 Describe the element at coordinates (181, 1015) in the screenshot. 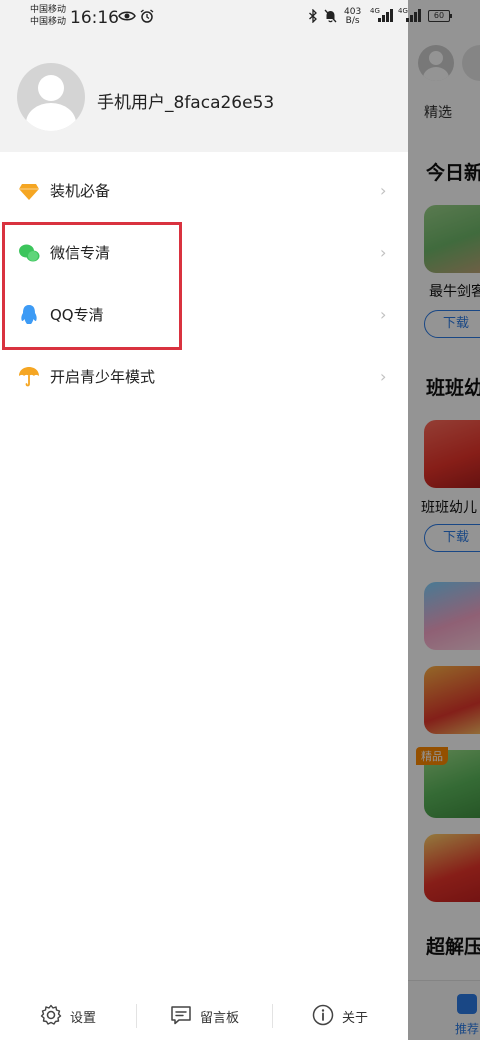

I see `message-board-icon` at that location.